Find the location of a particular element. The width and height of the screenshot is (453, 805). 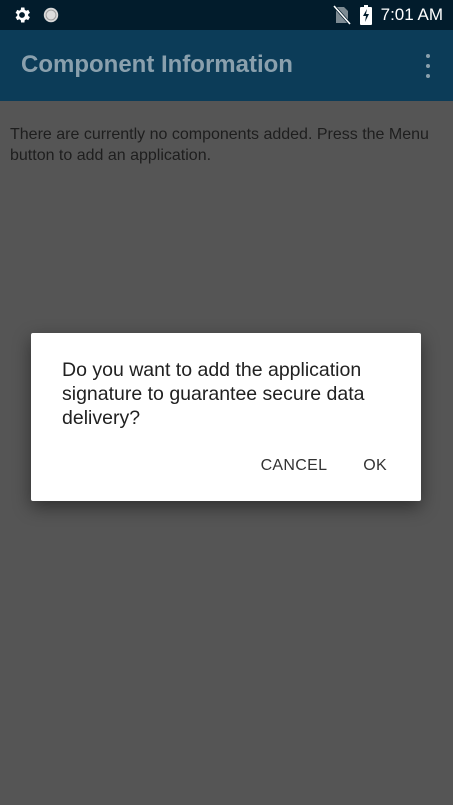

gear-icon is located at coordinates (22, 15).